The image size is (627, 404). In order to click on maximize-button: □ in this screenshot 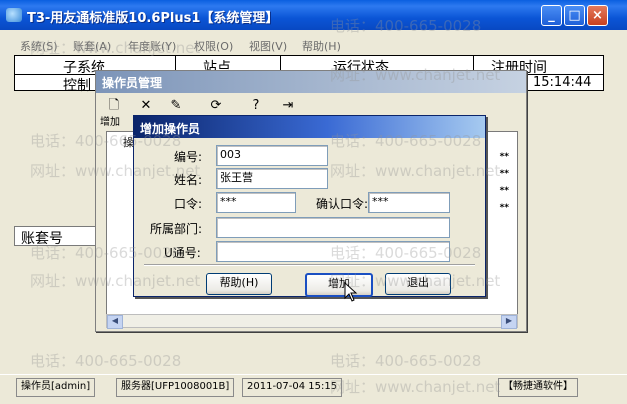, I will do `click(574, 15)`.